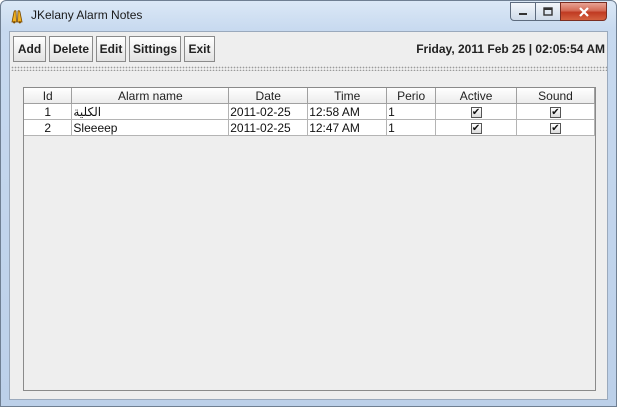 The height and width of the screenshot is (407, 617). I want to click on table-row: 1 الكلية 2011-02-25 12:58 AM 1 ✔ ✔, so click(309, 111).